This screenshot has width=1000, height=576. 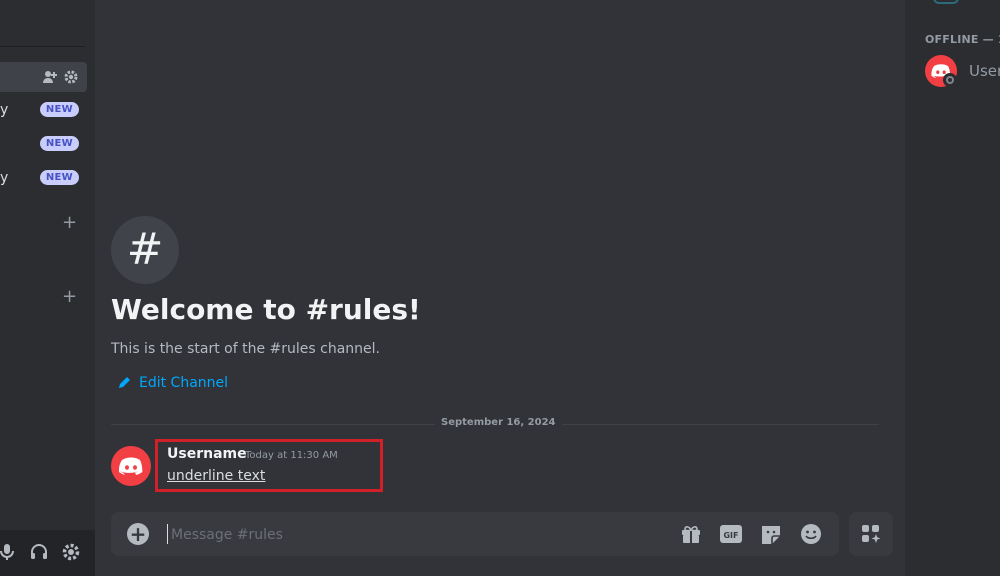 I want to click on sidebar-divider, so click(x=42, y=46).